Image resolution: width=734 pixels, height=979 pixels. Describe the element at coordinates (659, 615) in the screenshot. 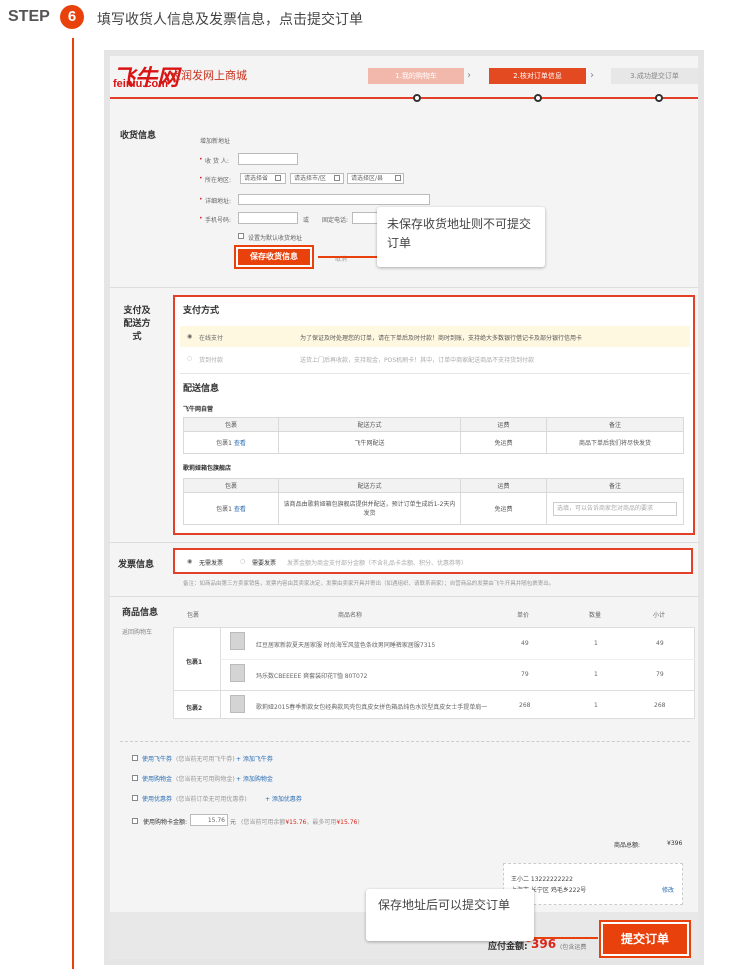

I see `col-header-subtotal: 小计` at that location.